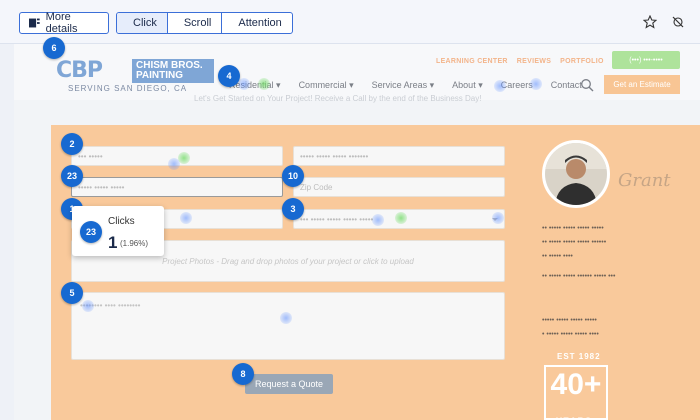 This screenshot has width=700, height=420. Describe the element at coordinates (576, 384) in the screenshot. I see `years-number: 40+` at that location.